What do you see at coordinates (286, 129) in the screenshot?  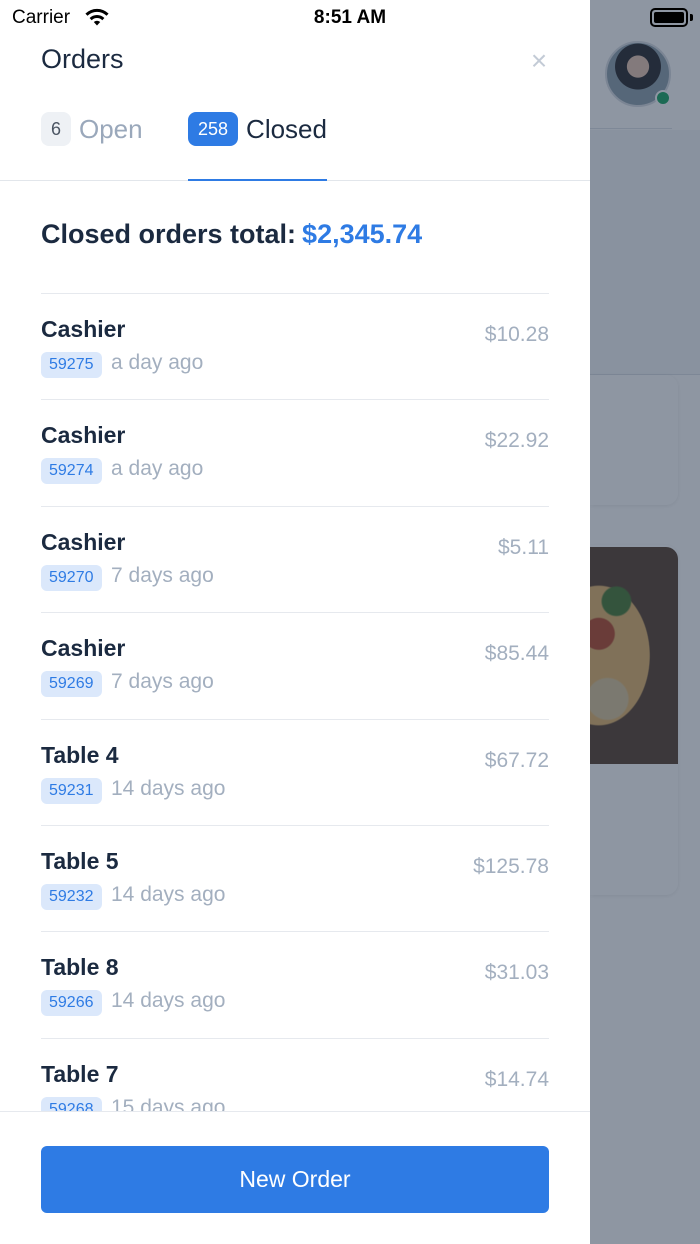 I see `tab-closed-label: Closed` at bounding box center [286, 129].